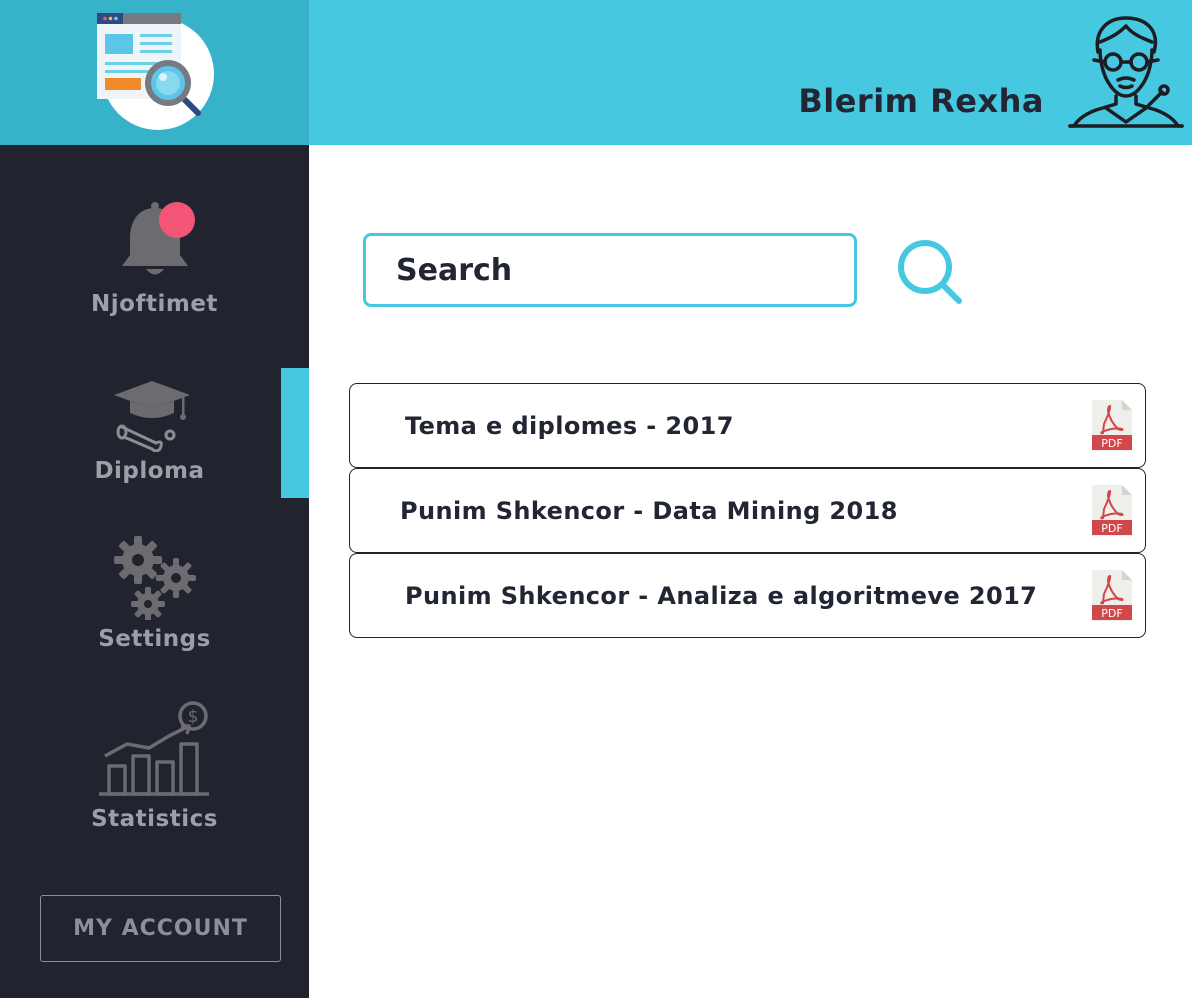 The height and width of the screenshot is (998, 1192). Describe the element at coordinates (154, 639) in the screenshot. I see `sidebar-item-label: Settings` at that location.